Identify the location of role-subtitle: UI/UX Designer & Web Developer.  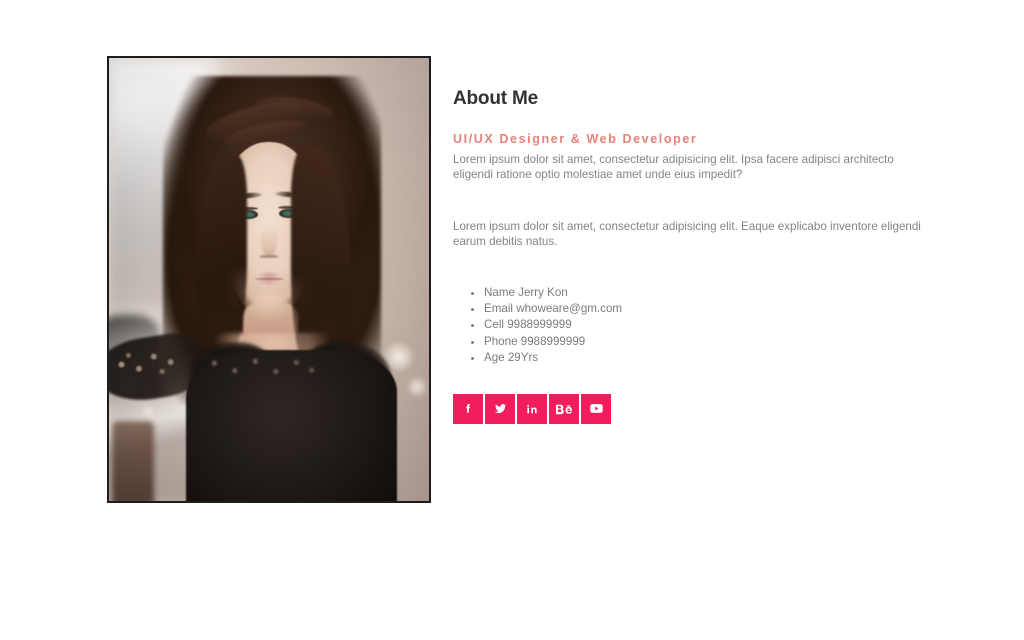
(575, 139).